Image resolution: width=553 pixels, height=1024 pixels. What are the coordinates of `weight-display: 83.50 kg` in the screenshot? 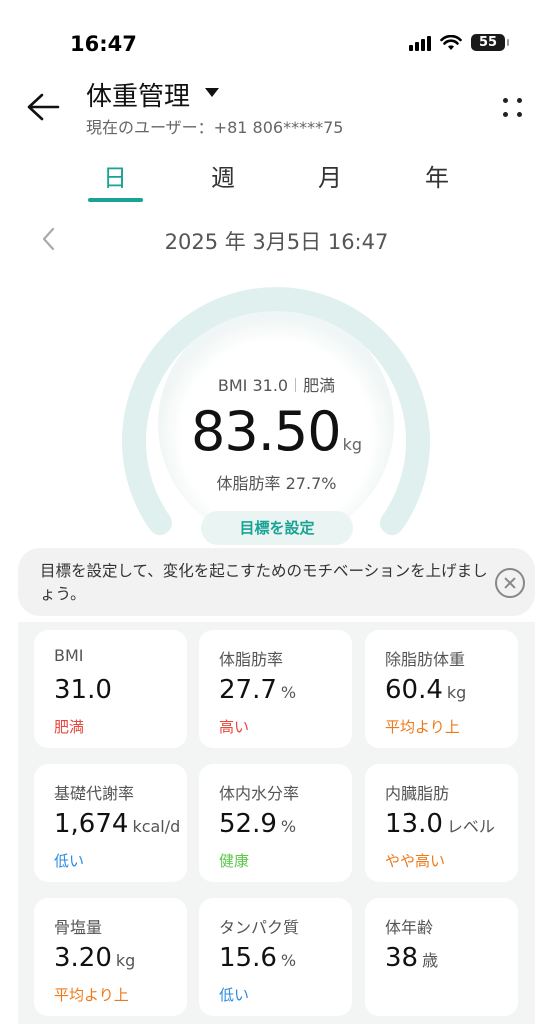 It's located at (276, 431).